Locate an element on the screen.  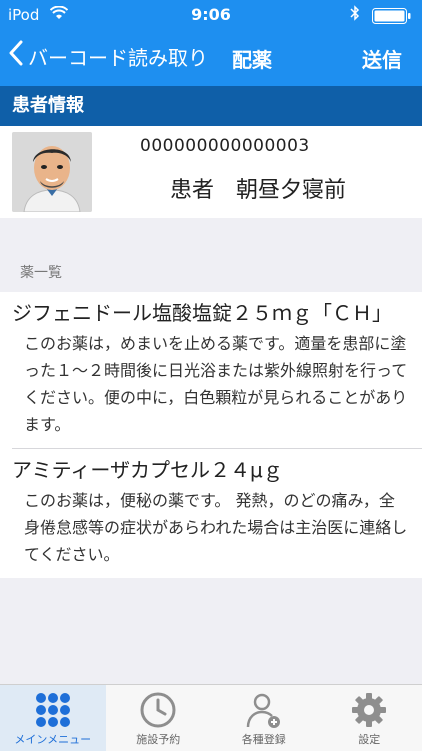
tab-settings: 設定 is located at coordinates (369, 718).